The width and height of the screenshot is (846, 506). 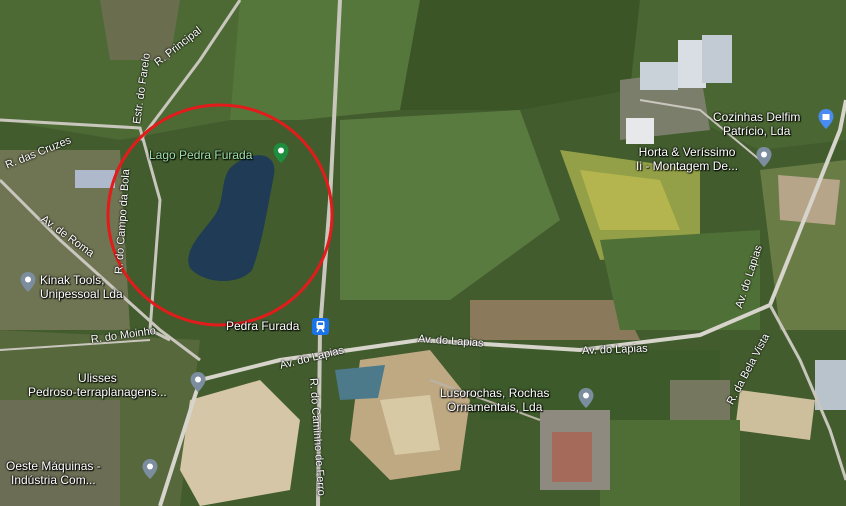 I want to click on shopping-bag-icon, so click(x=826, y=119).